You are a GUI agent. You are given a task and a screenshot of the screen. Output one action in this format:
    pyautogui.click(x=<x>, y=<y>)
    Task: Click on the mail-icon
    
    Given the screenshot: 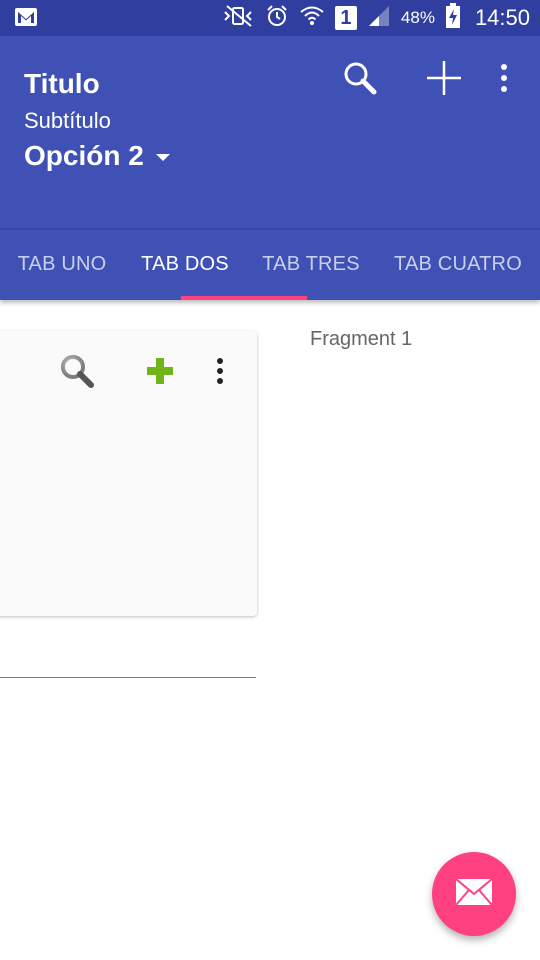 What is the action you would take?
    pyautogui.click(x=474, y=894)
    